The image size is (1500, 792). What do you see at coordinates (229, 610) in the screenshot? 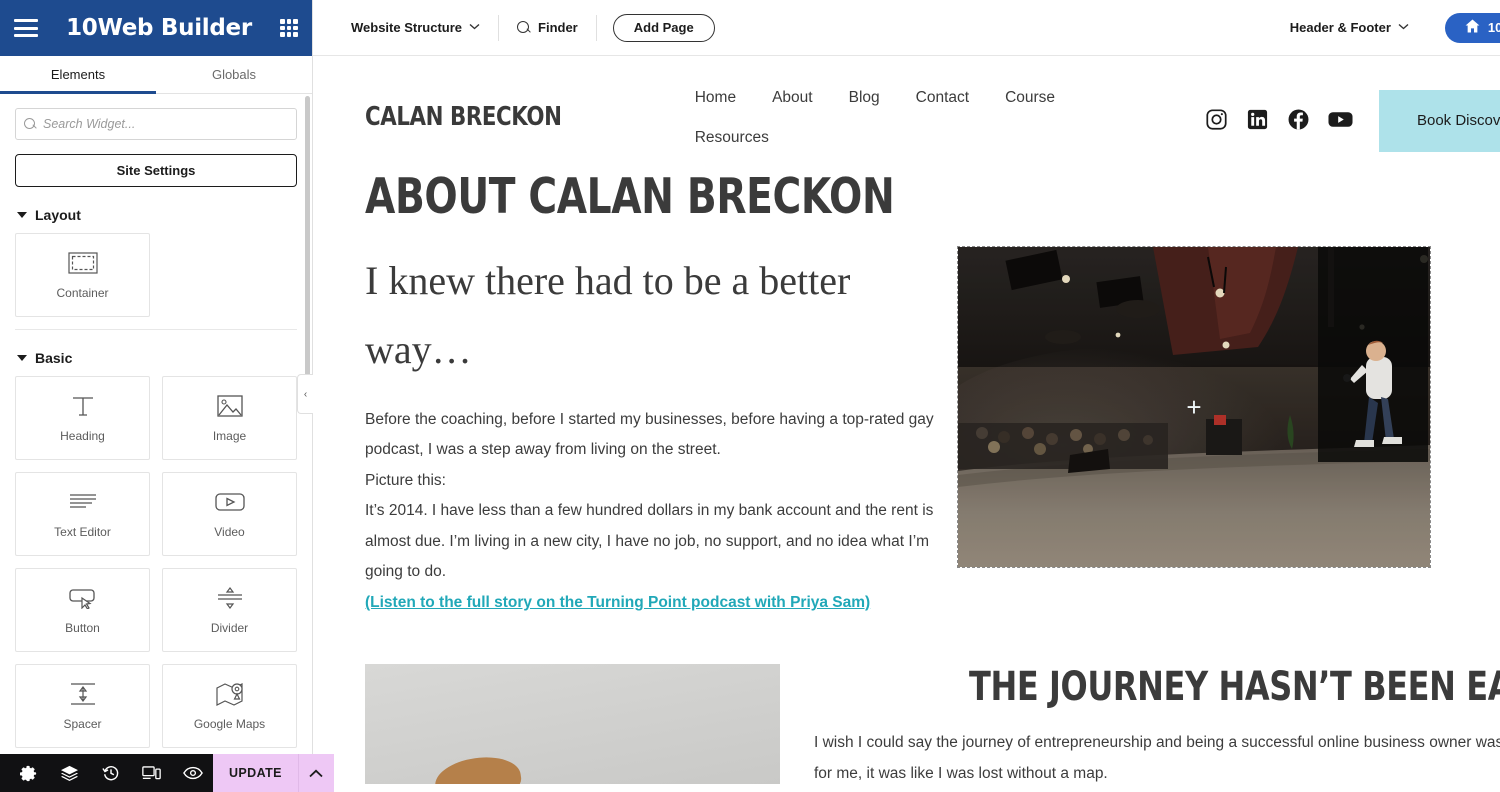
I see `widget-divider: Divider` at bounding box center [229, 610].